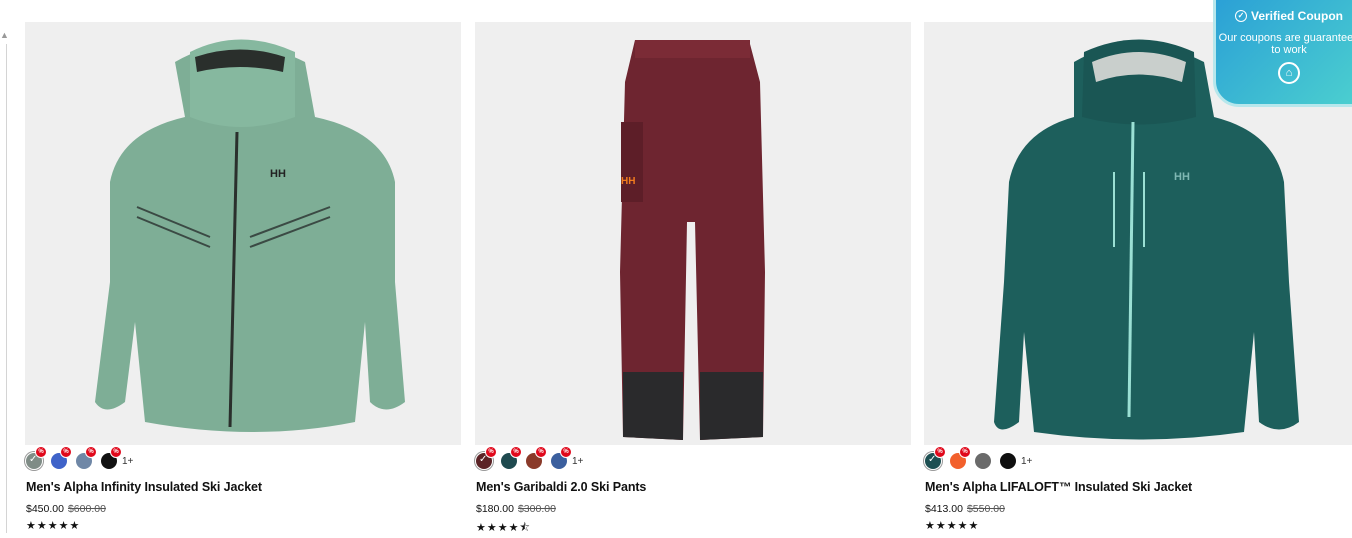 The width and height of the screenshot is (1352, 538). Describe the element at coordinates (985, 509) in the screenshot. I see `original-price: $550.00` at that location.